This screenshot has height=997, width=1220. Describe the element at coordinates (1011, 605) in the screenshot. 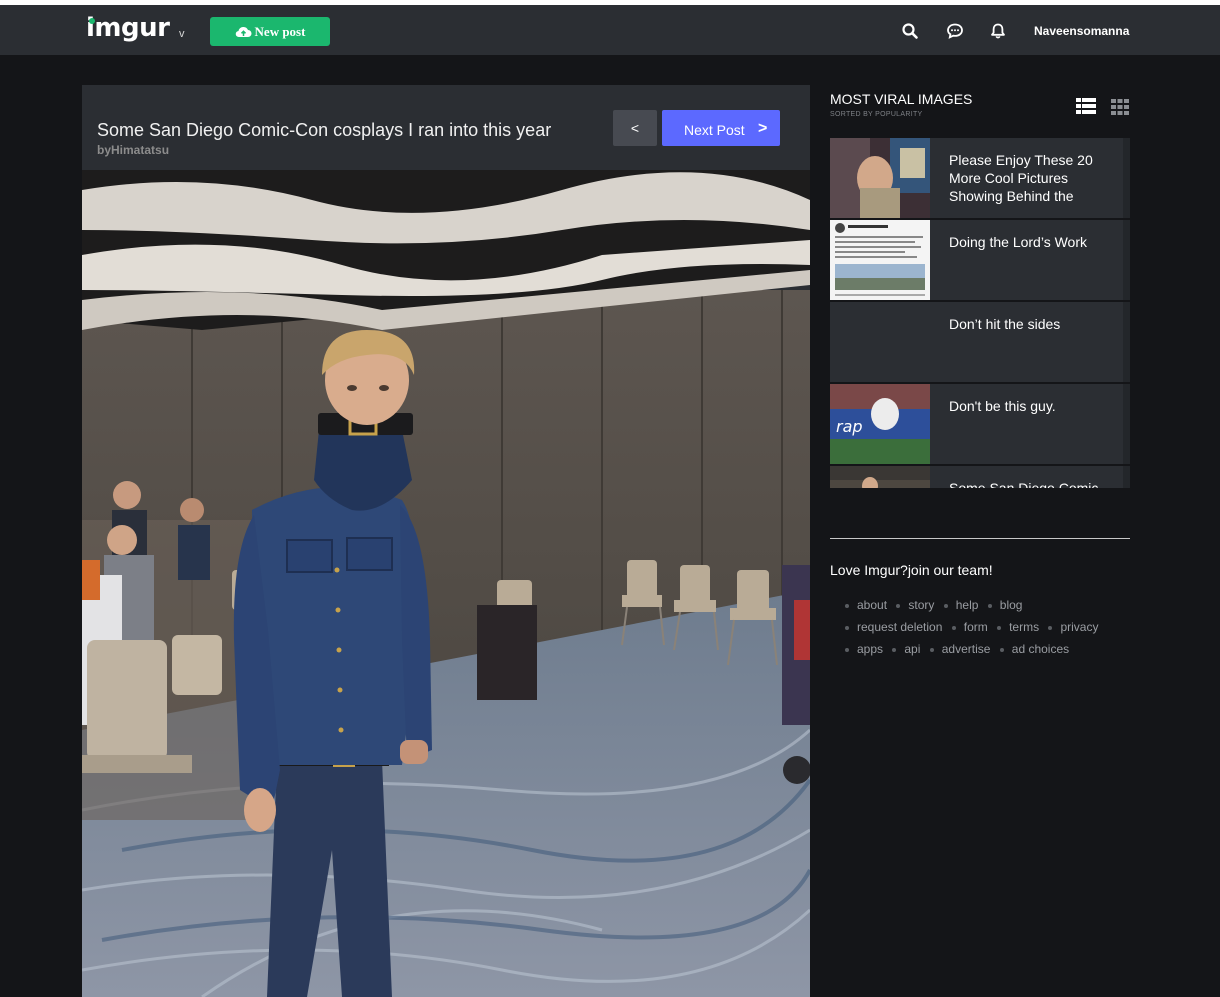

I see `footer-link-blog: blog` at that location.